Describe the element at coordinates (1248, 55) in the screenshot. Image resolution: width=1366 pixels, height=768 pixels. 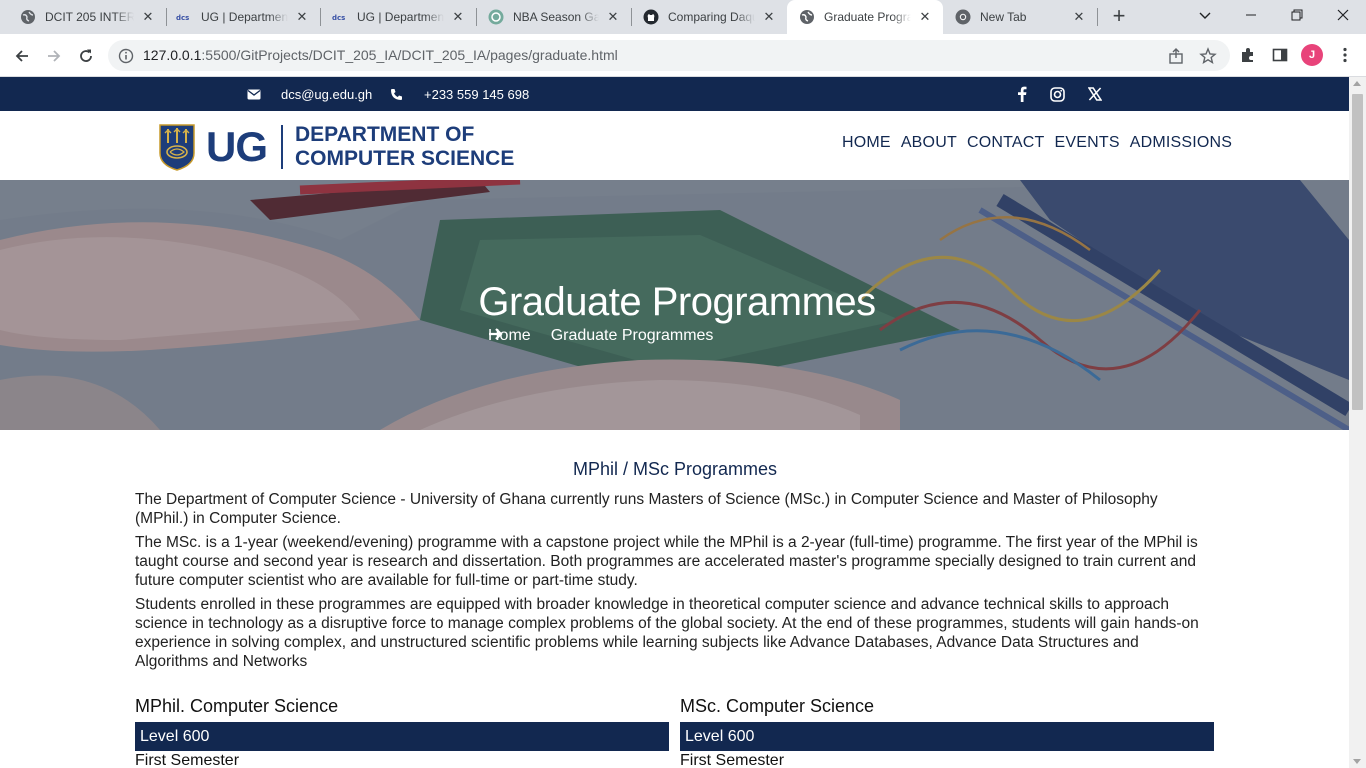
I see `extensions-button` at that location.